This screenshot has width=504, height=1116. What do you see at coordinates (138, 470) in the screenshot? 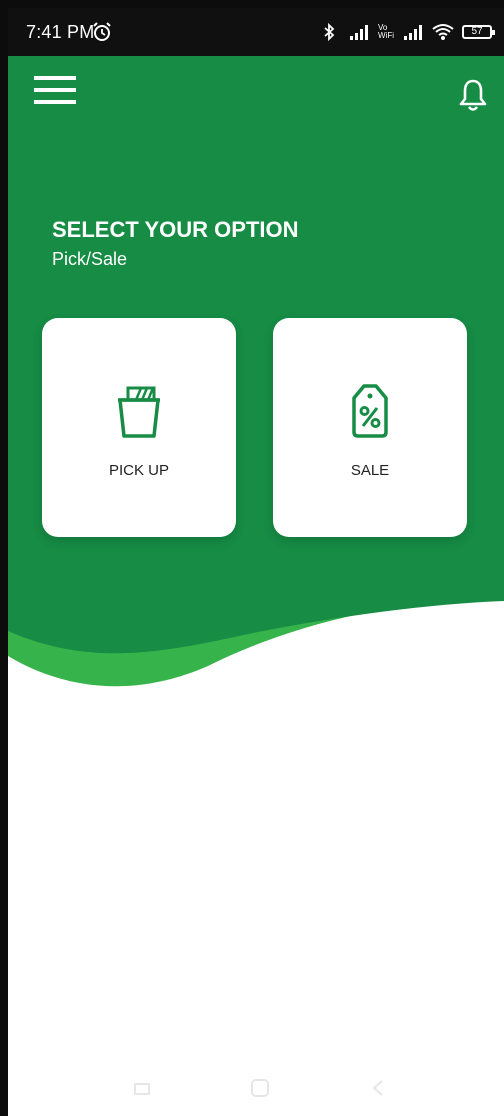
I see `pickup-label: PICK UP` at bounding box center [138, 470].